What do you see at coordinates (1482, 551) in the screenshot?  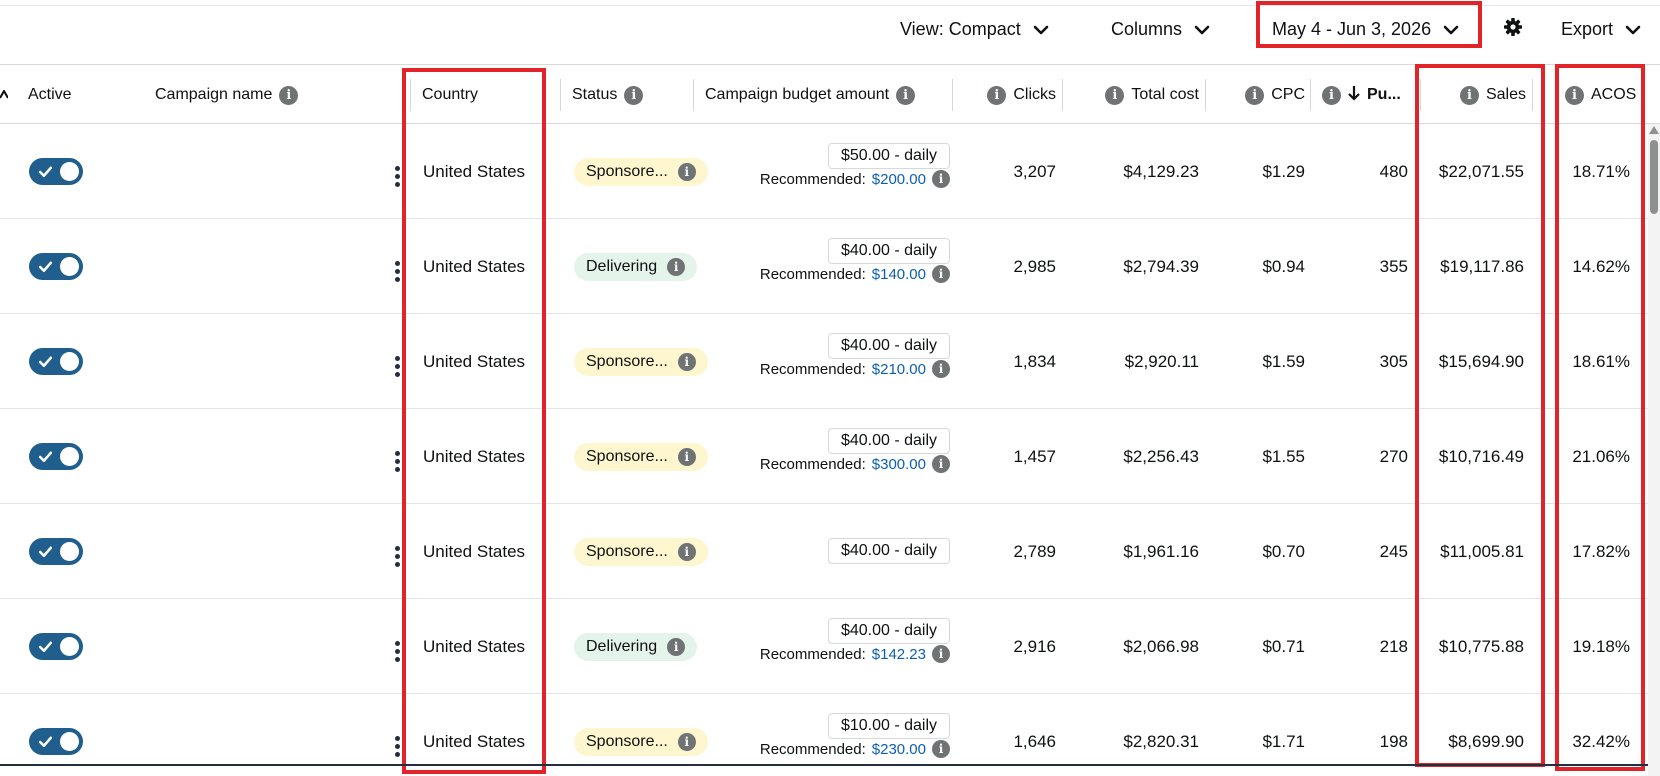 I see `sales-value: $11,005.81` at bounding box center [1482, 551].